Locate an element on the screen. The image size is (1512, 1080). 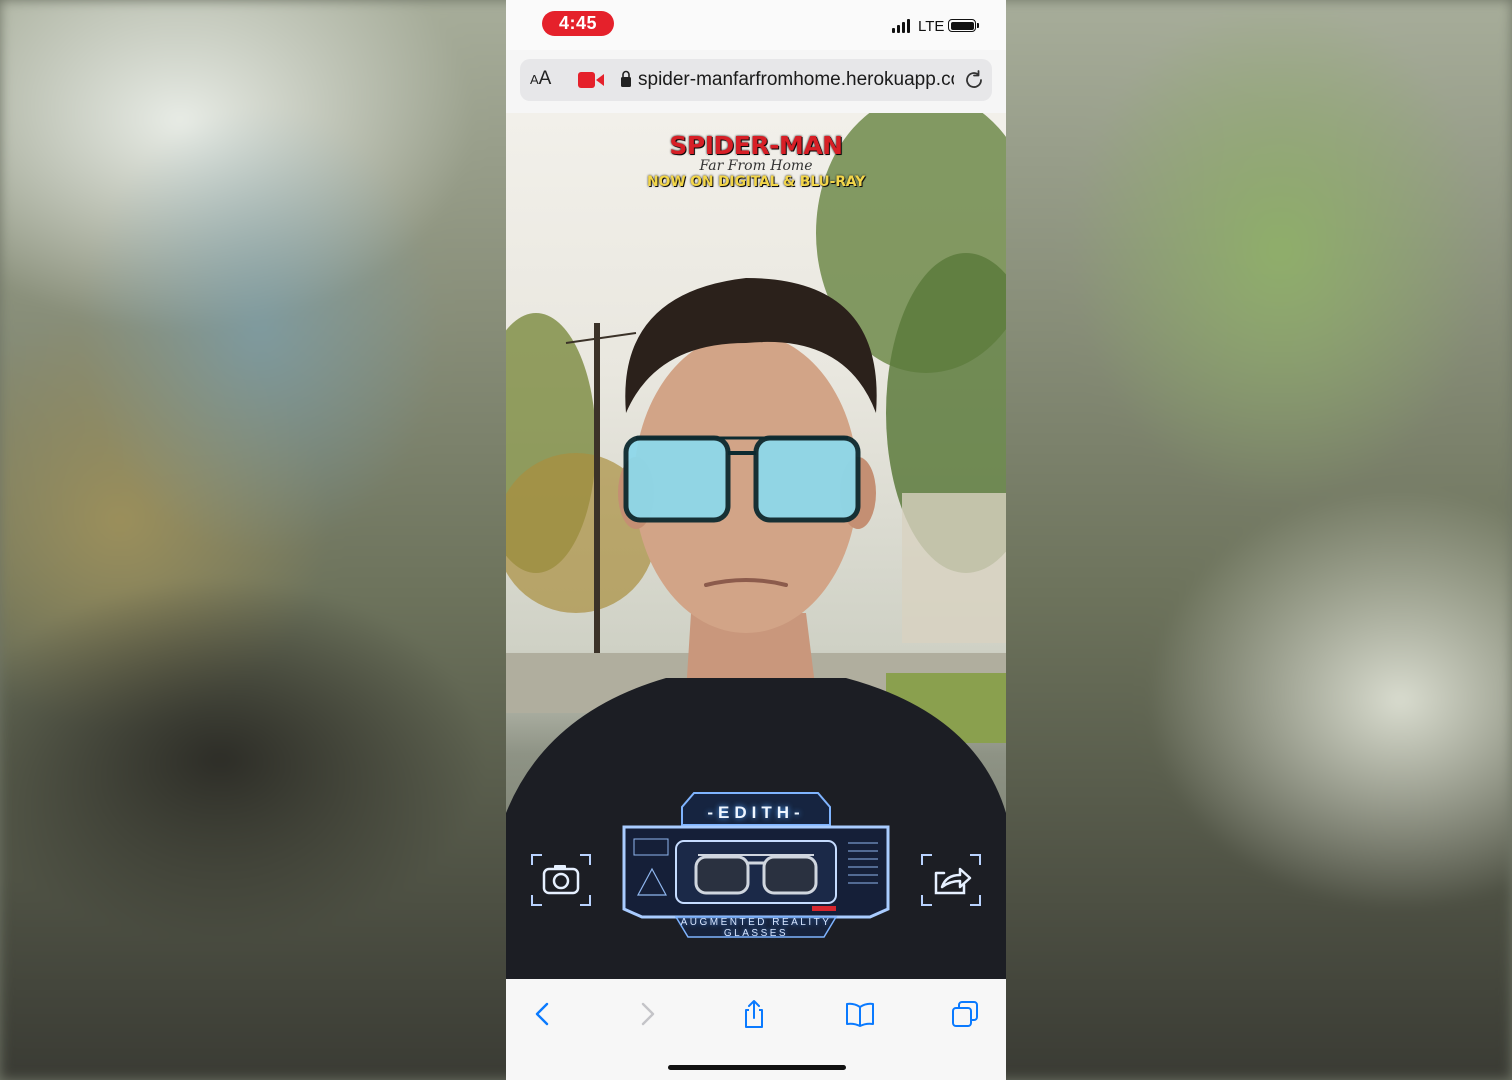
hud-subtitle: AUGMENTED REALITY GLASSES is located at coordinates (756, 928).